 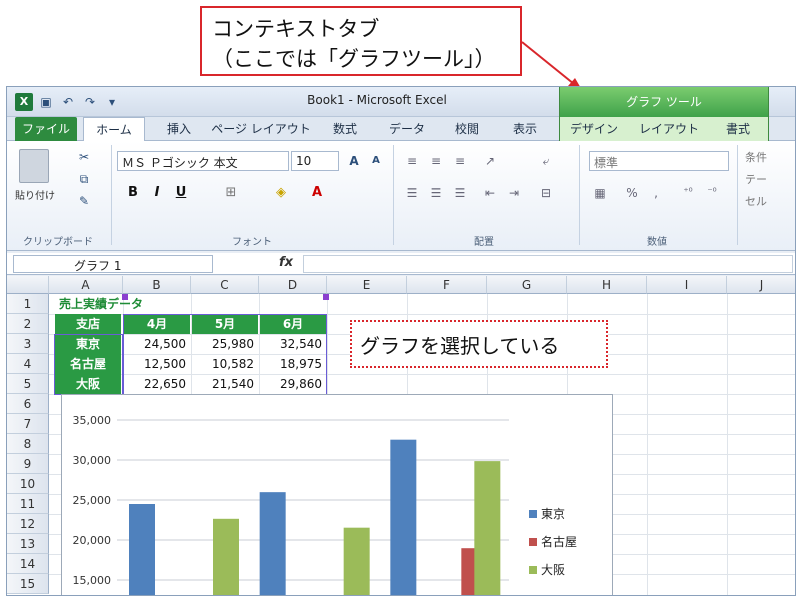 What do you see at coordinates (738, 129) in the screenshot?
I see `tab-format: 書式` at bounding box center [738, 129].